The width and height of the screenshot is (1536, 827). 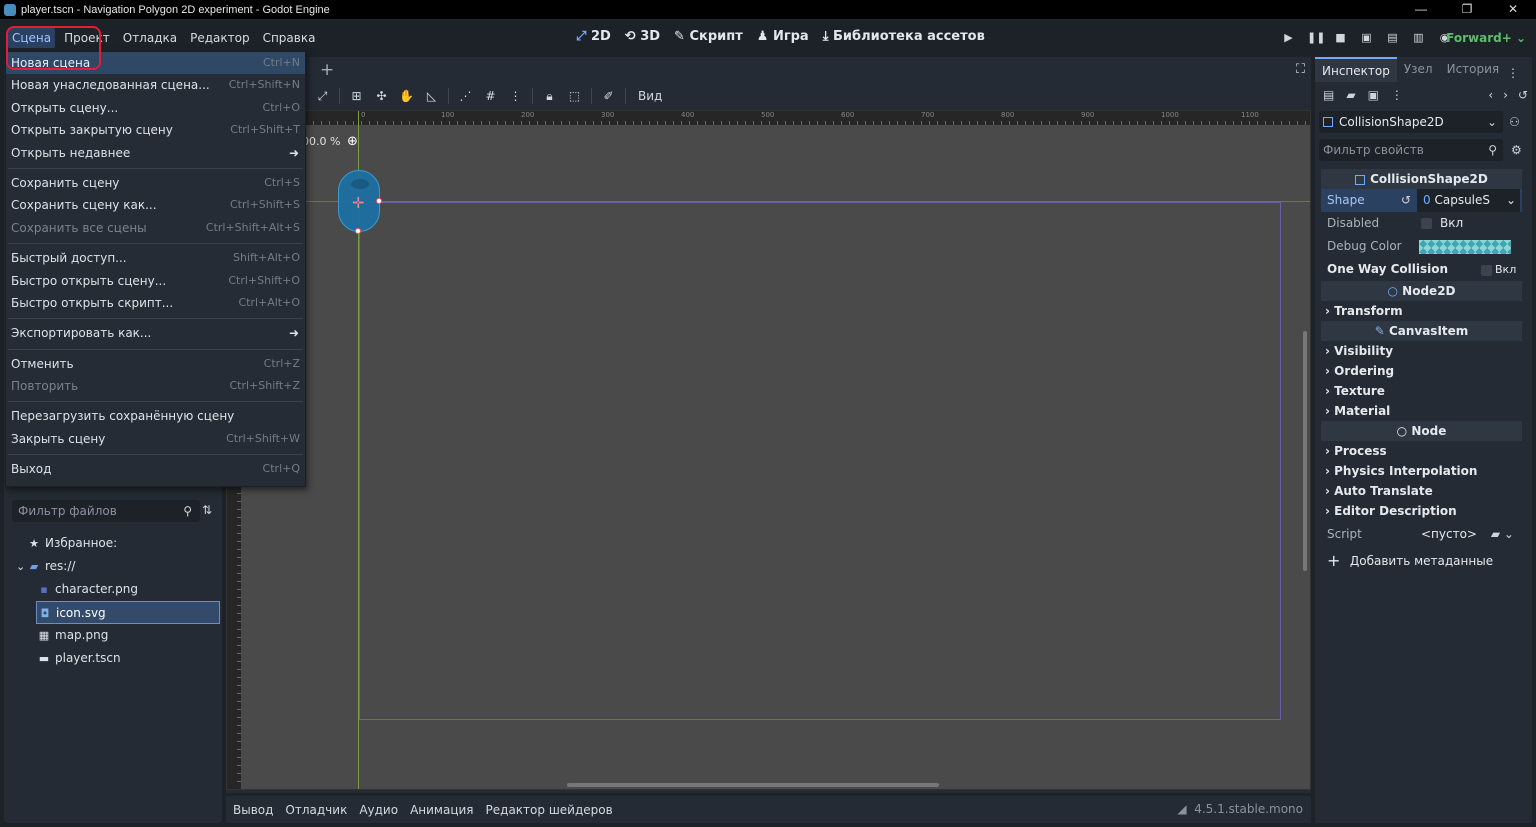 I want to click on file-filter-input: Фильтр файлов ⚲, so click(x=106, y=511).